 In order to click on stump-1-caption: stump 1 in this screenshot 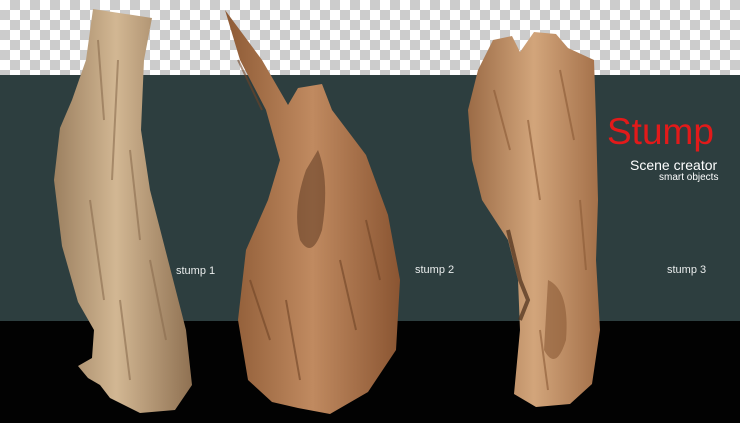, I will do `click(196, 271)`.